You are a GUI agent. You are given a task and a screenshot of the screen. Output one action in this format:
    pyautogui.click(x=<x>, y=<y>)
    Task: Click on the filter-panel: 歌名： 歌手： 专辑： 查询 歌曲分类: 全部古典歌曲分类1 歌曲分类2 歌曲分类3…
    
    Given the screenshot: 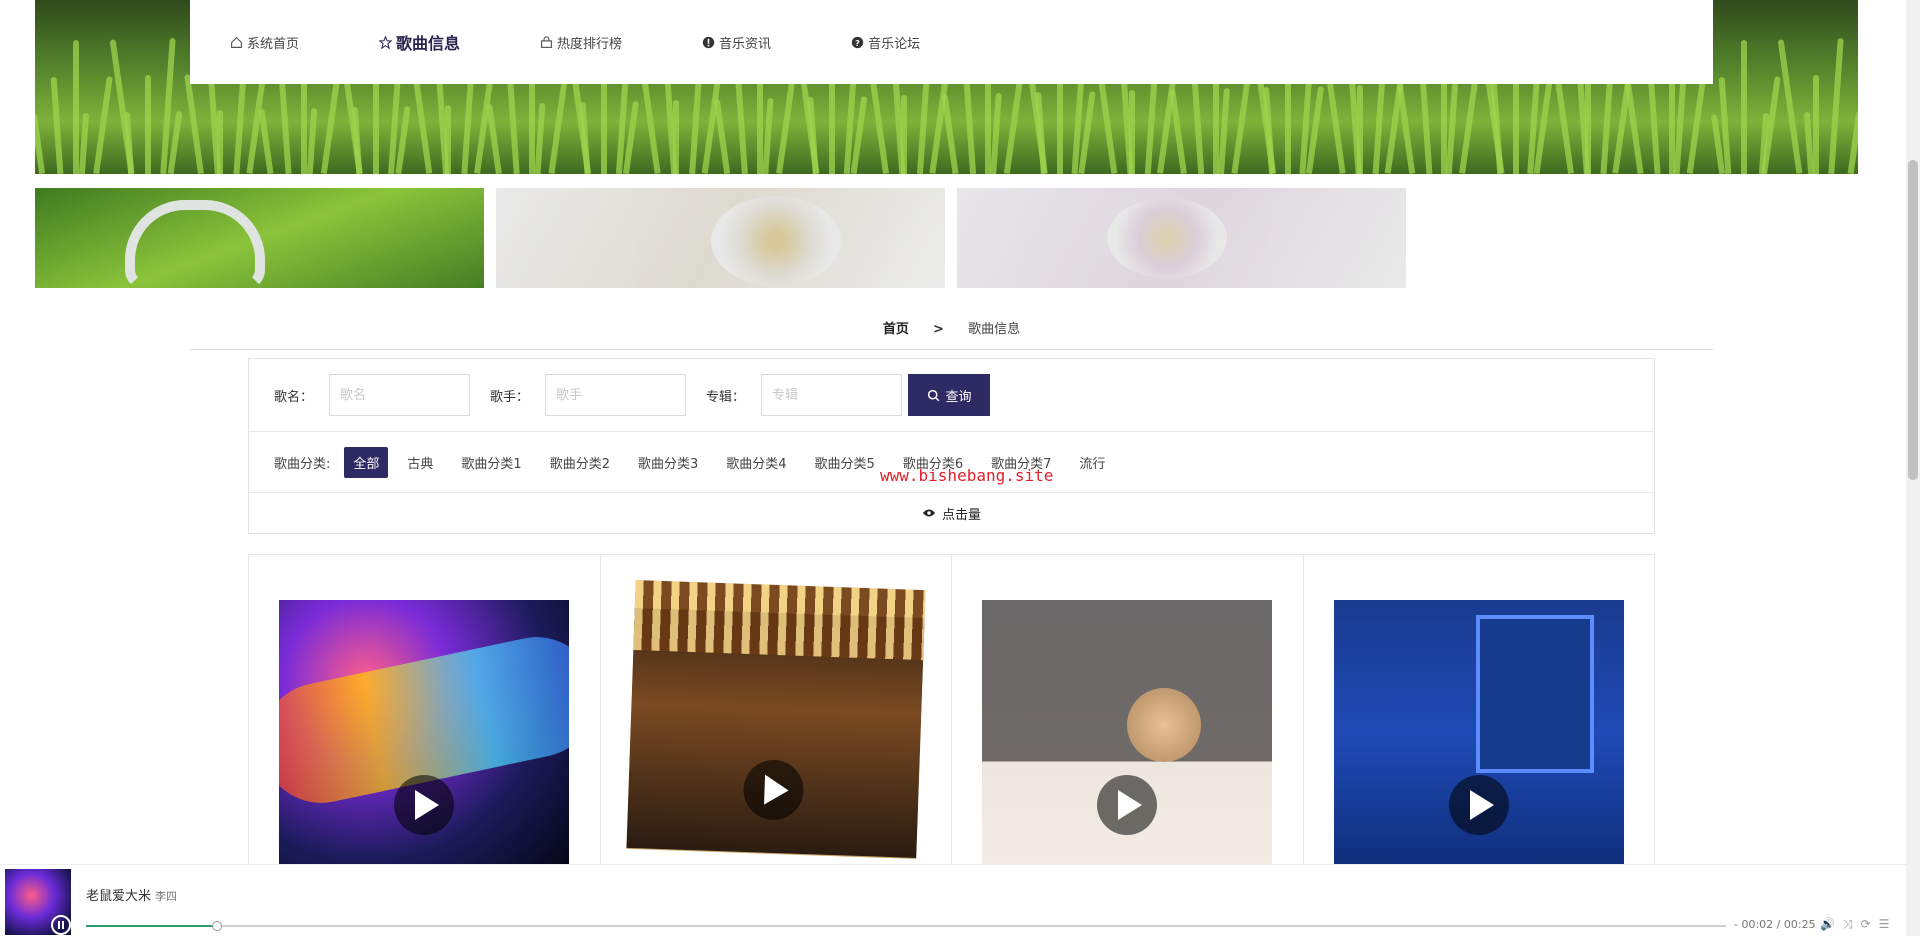 What is the action you would take?
    pyautogui.click(x=951, y=446)
    